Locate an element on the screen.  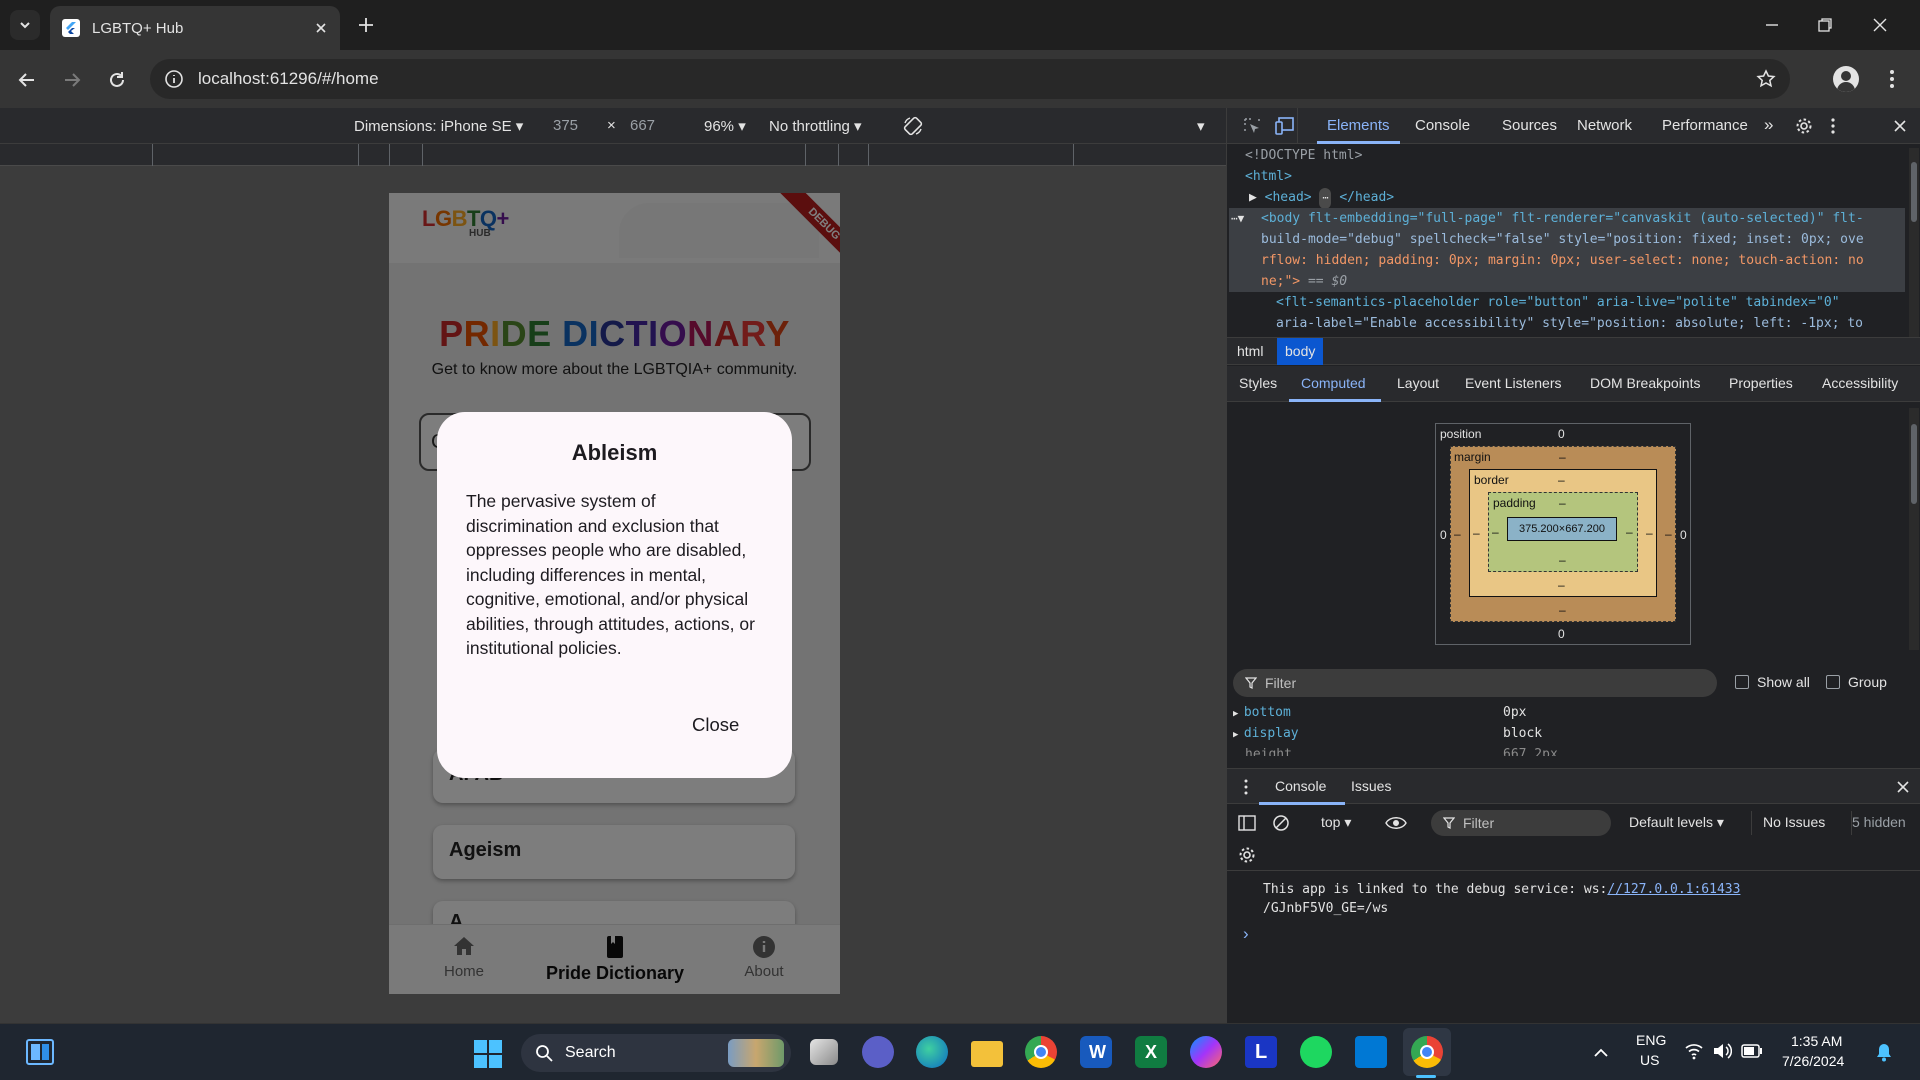
dimensions-select: Dimensions: iPhone SE ▾ is located at coordinates (438, 126).